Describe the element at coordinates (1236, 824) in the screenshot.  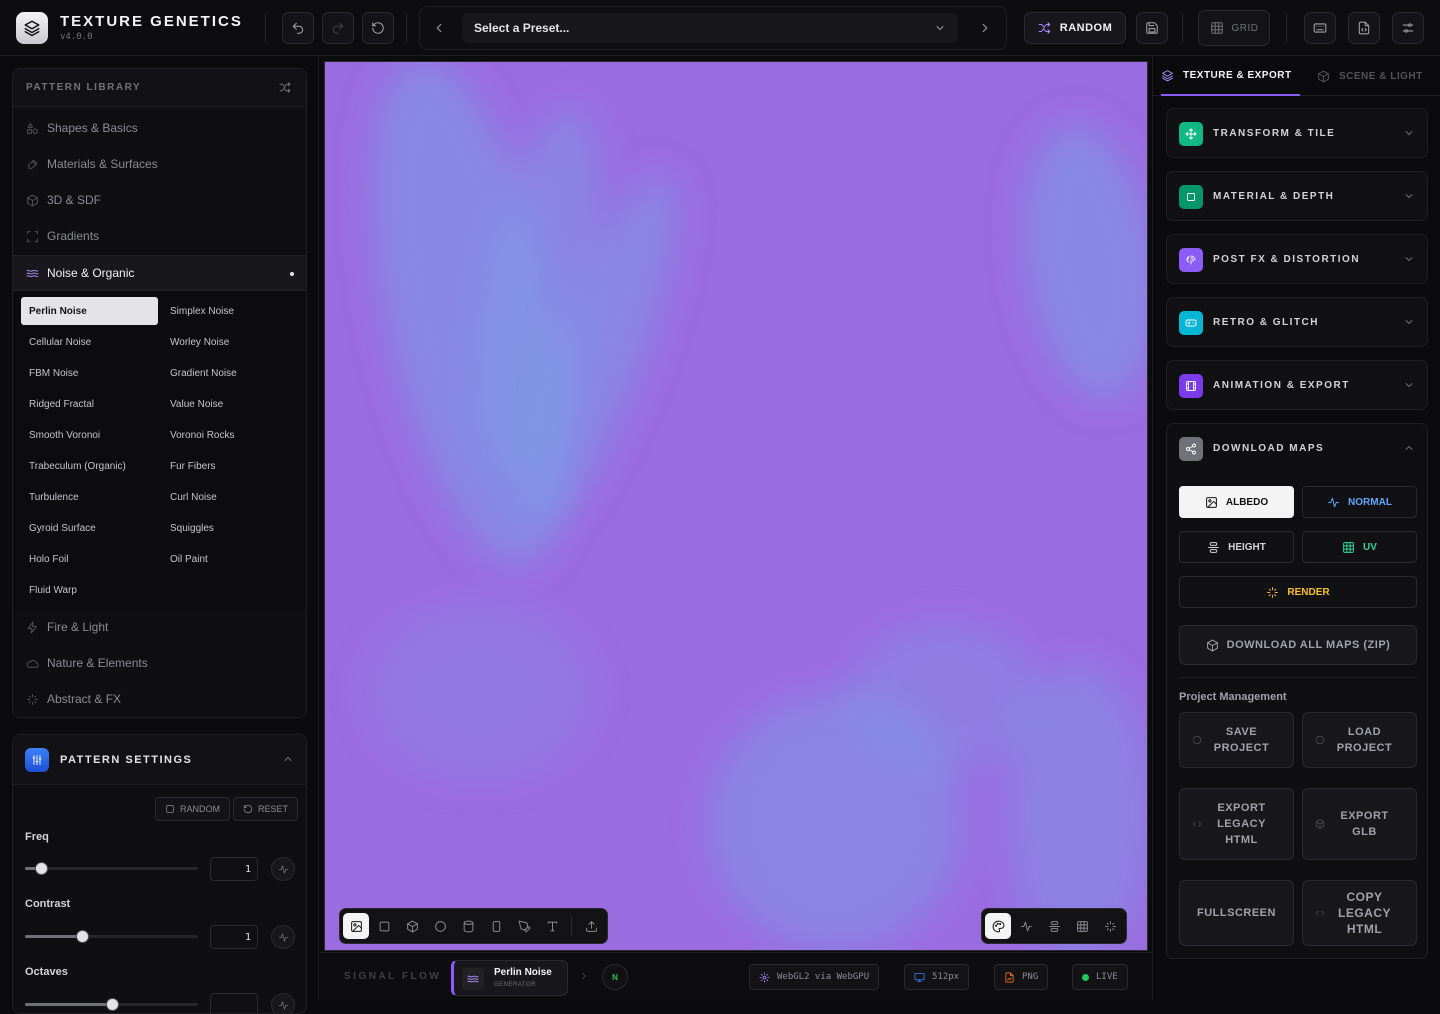
I see `export-legacy-html-button: EXPORT LEGACY HTML` at that location.